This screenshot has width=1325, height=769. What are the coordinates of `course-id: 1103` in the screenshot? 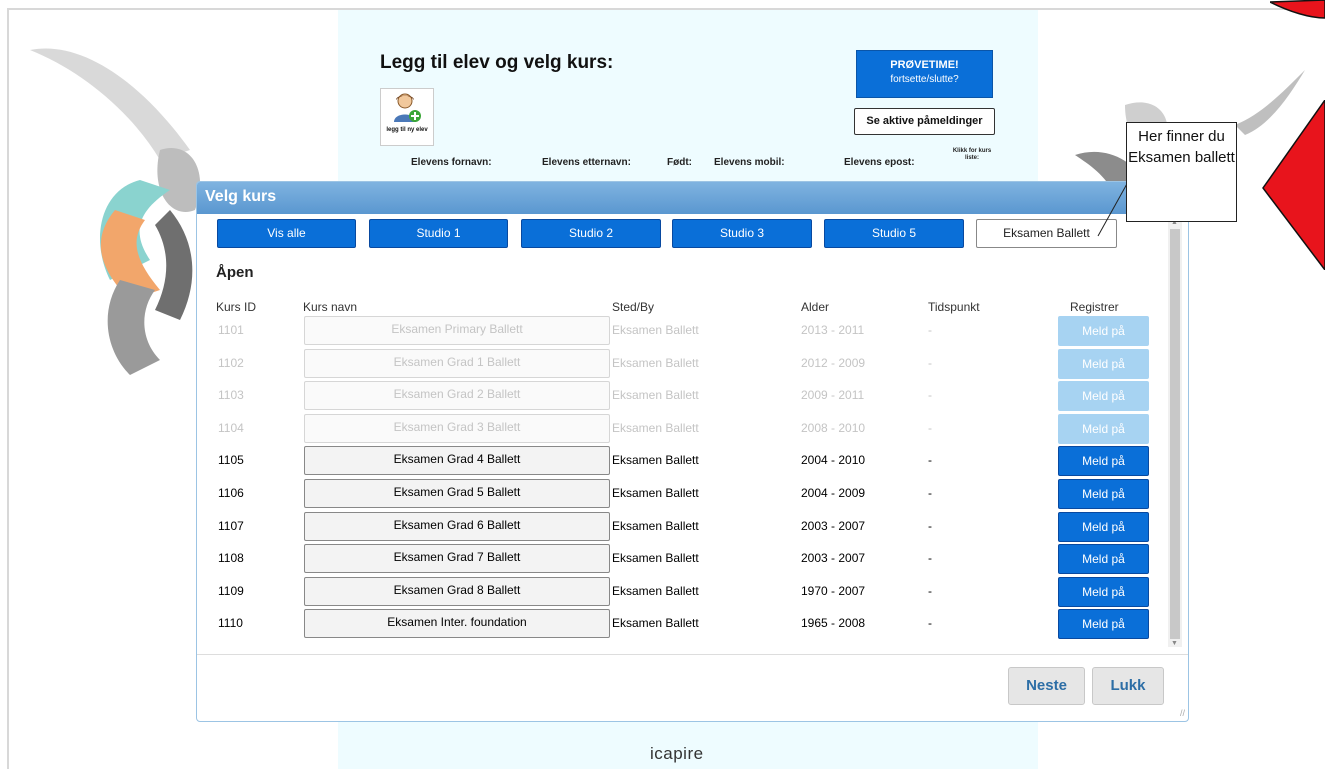 It's located at (231, 395).